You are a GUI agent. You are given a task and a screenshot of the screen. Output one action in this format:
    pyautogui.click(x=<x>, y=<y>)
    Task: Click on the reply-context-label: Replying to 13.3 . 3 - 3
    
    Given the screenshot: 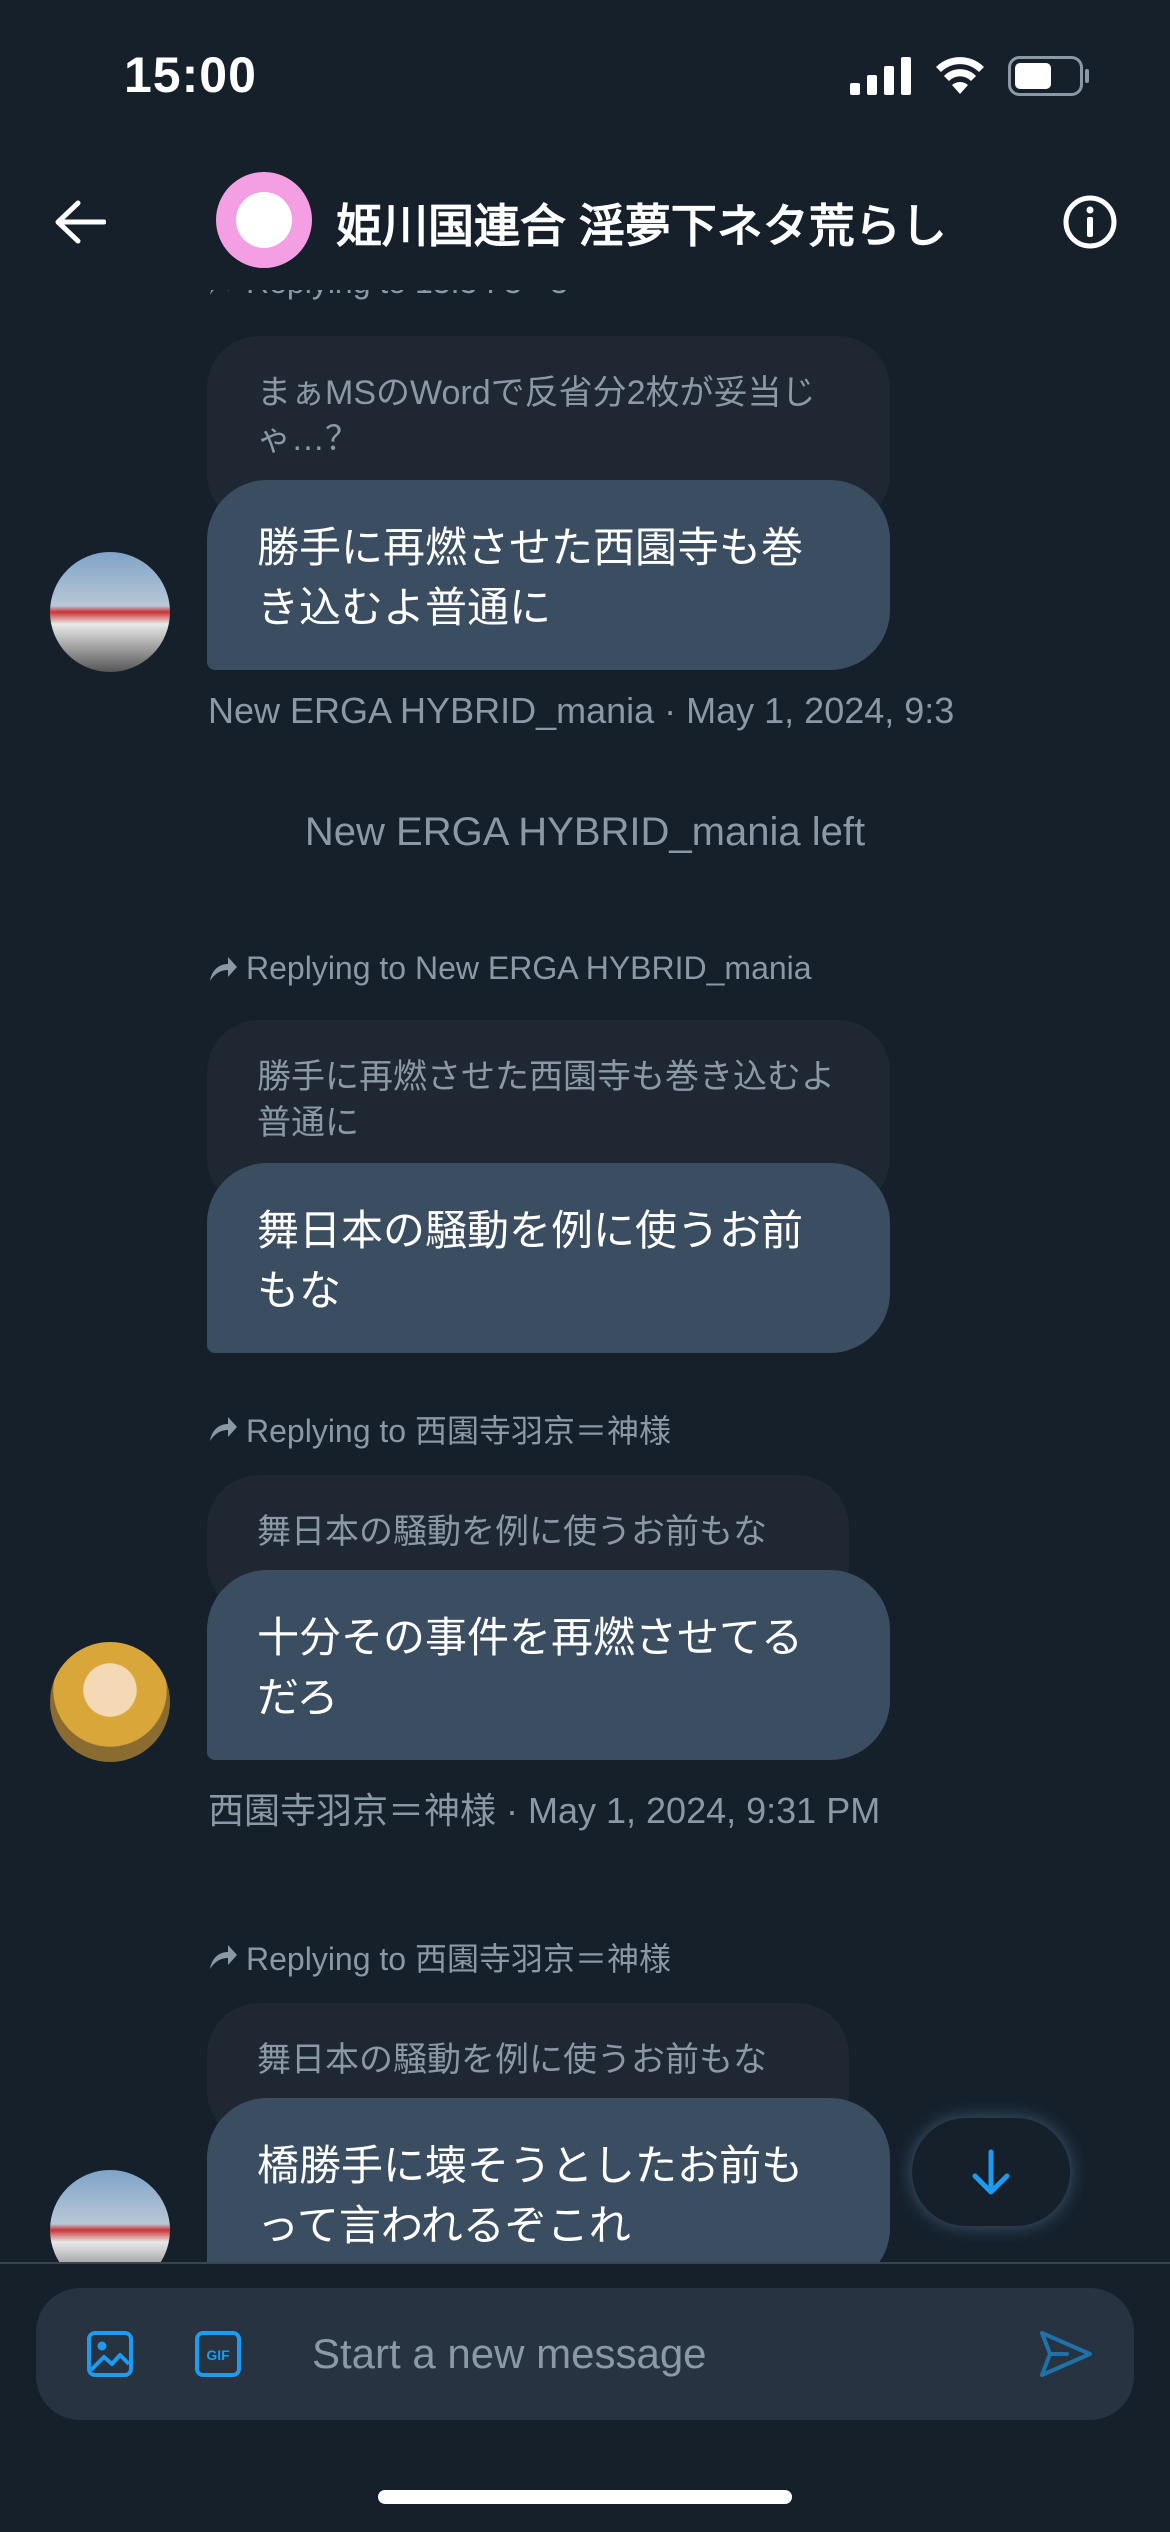 What is the action you would take?
    pyautogui.click(x=407, y=295)
    